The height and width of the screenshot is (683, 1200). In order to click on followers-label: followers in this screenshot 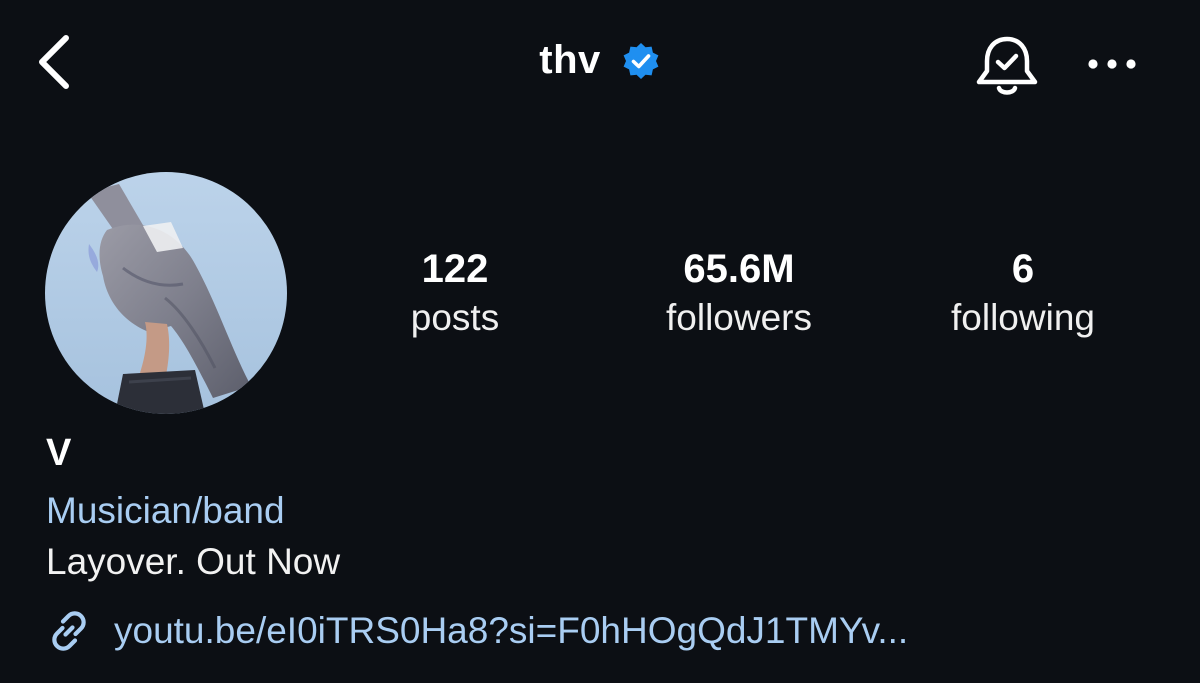, I will do `click(739, 317)`.